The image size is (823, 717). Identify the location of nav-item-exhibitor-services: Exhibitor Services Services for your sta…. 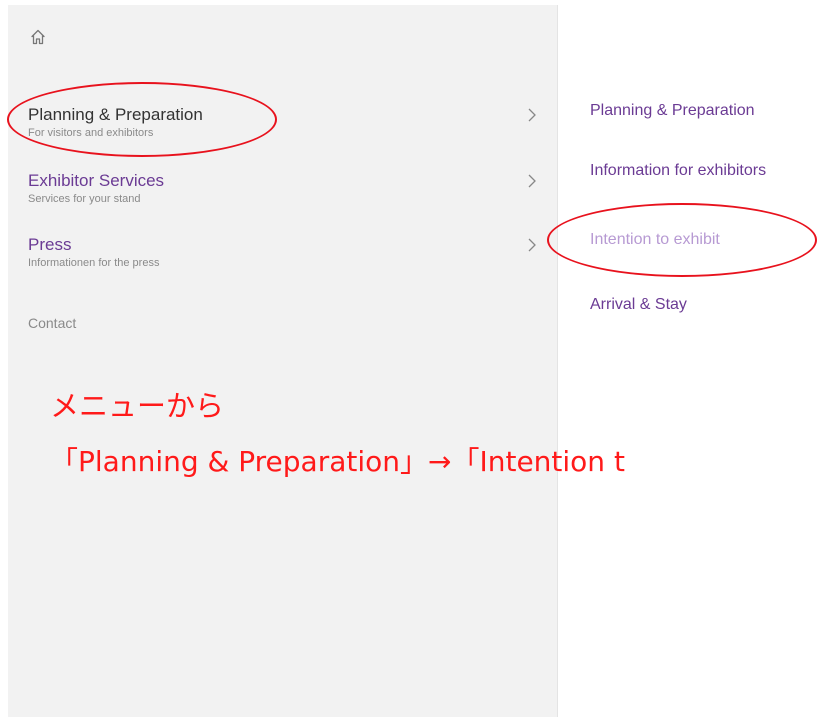
(283, 188).